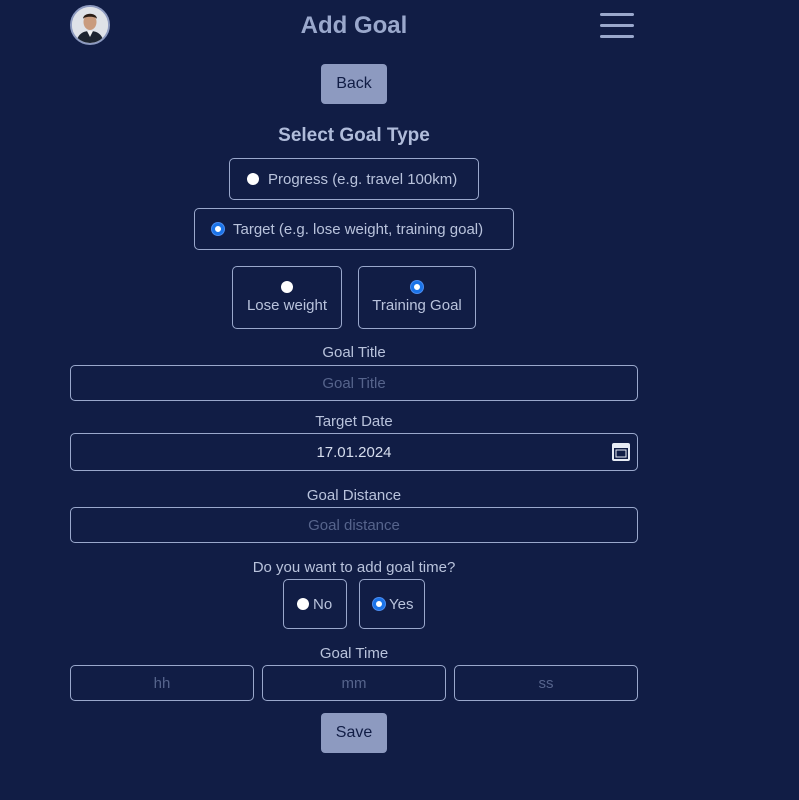 The height and width of the screenshot is (800, 799). I want to click on hours-input, so click(162, 683).